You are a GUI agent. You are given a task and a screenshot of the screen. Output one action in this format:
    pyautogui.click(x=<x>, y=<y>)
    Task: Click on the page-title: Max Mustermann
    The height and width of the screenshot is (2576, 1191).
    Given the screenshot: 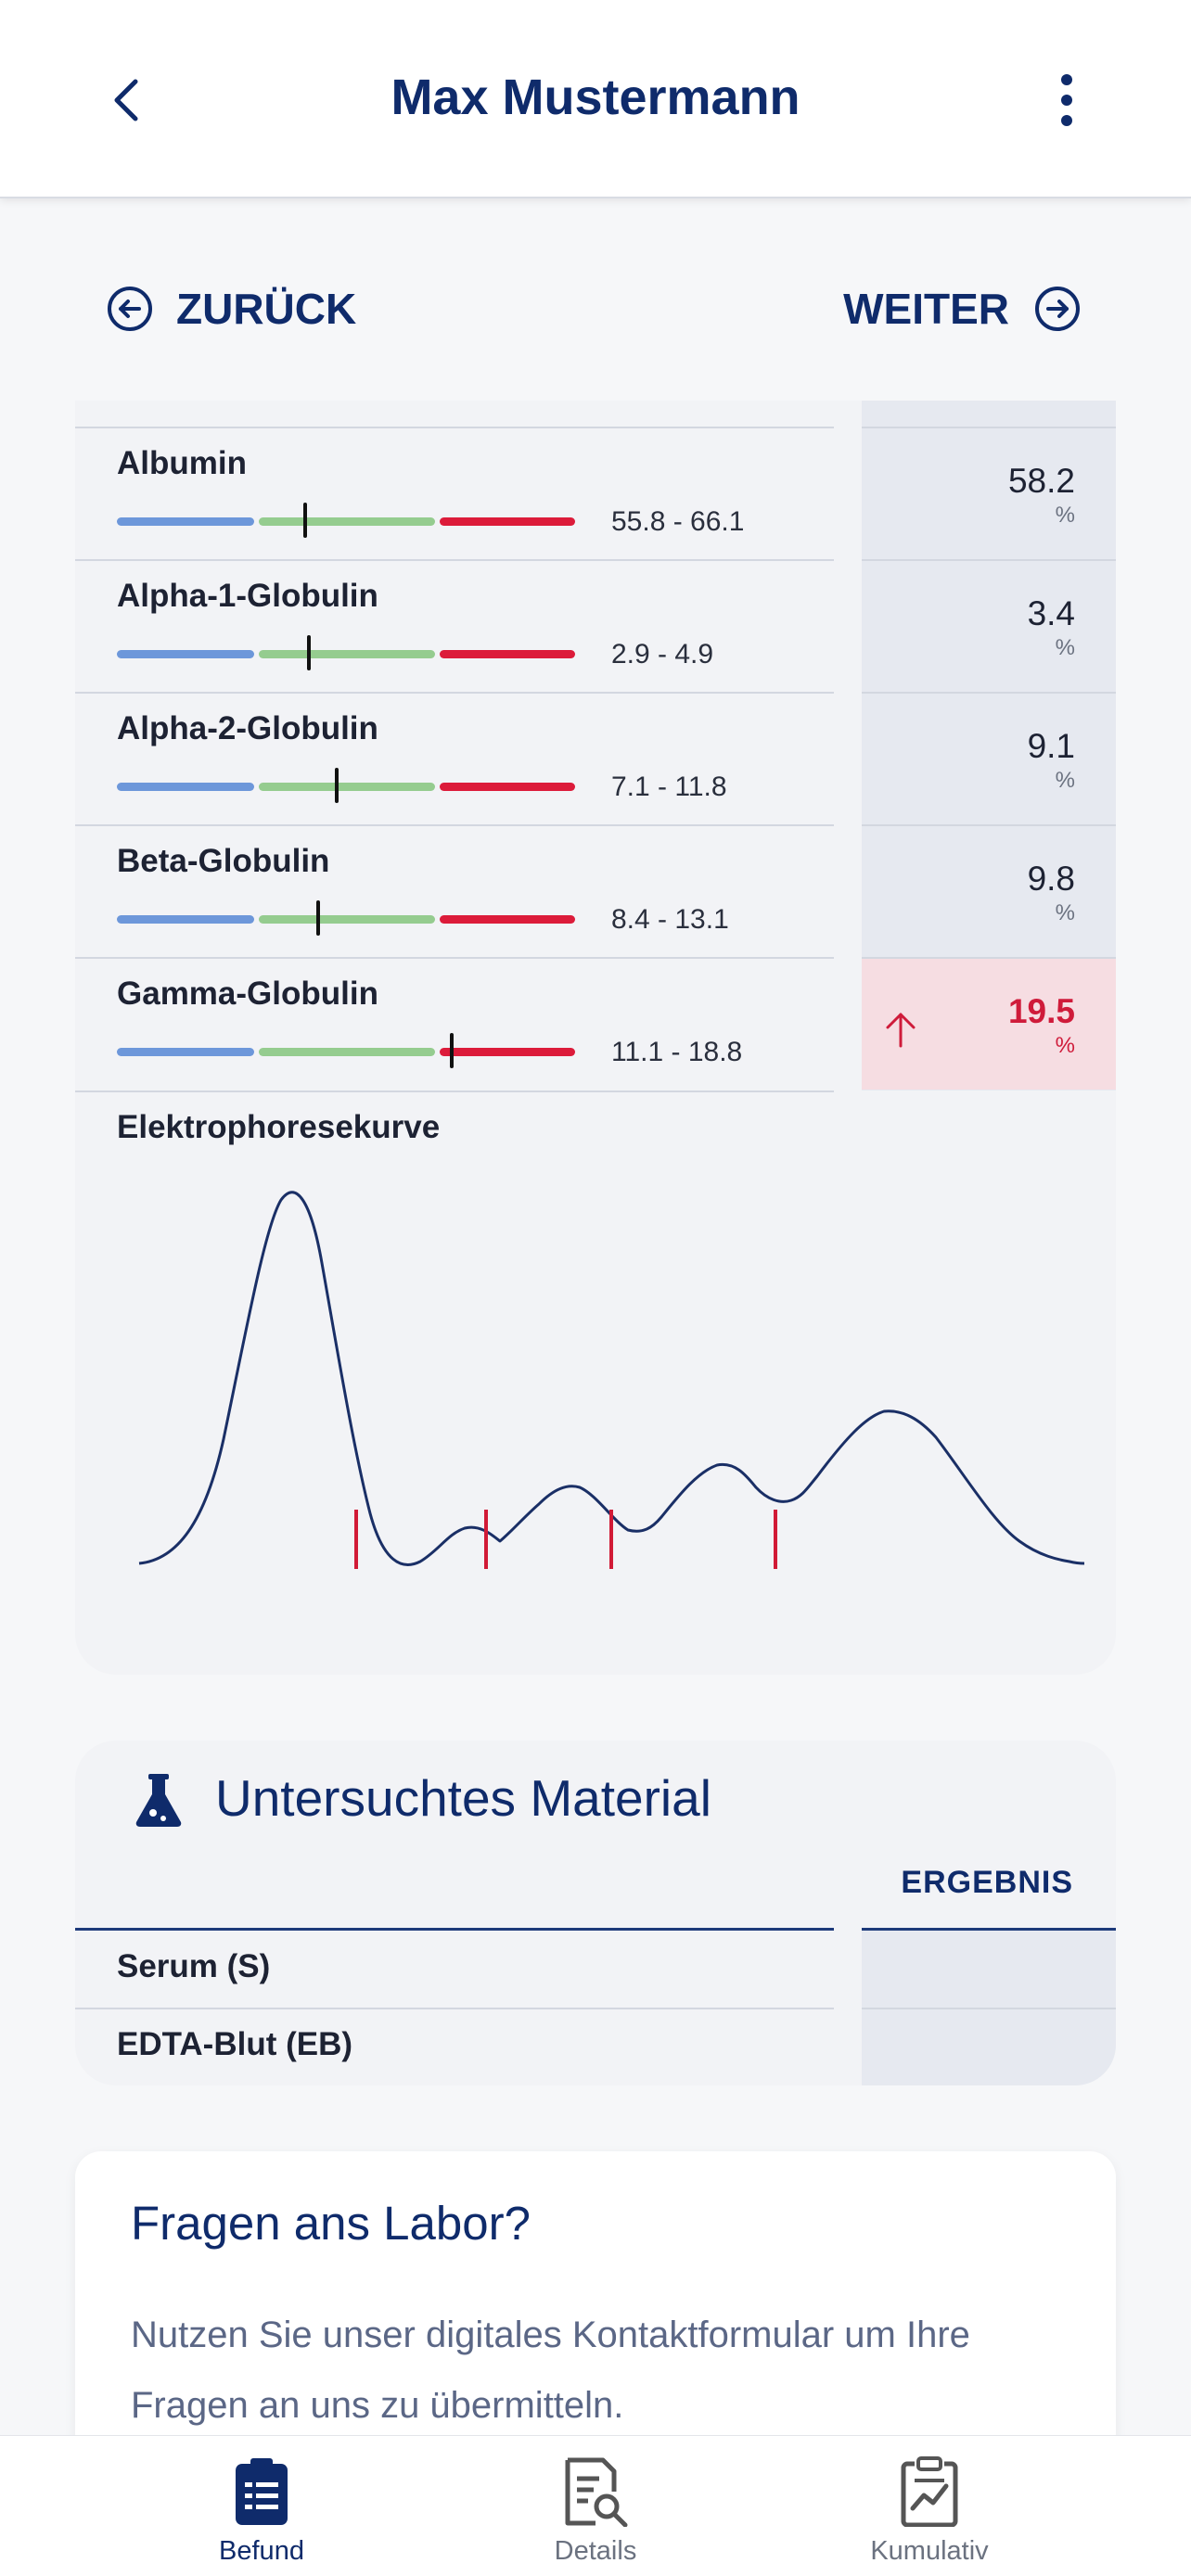 What is the action you would take?
    pyautogui.click(x=595, y=97)
    